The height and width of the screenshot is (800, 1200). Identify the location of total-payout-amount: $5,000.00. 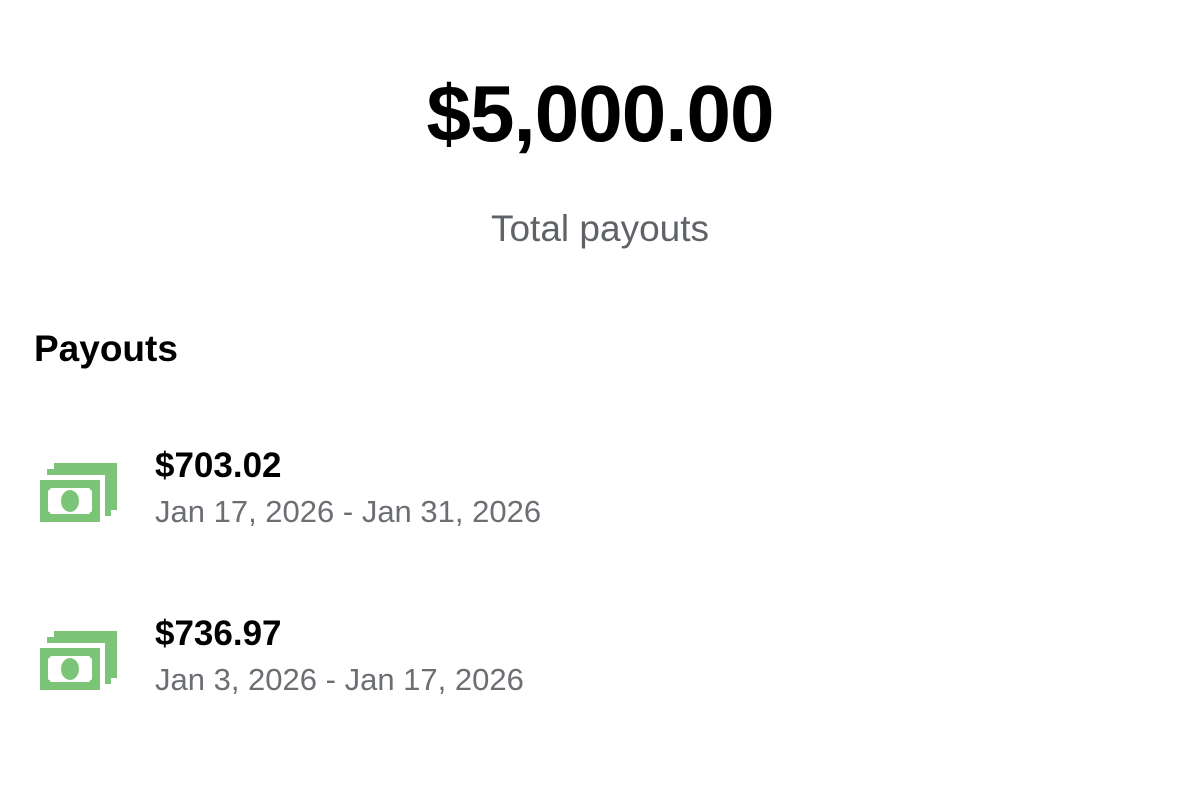
(600, 113).